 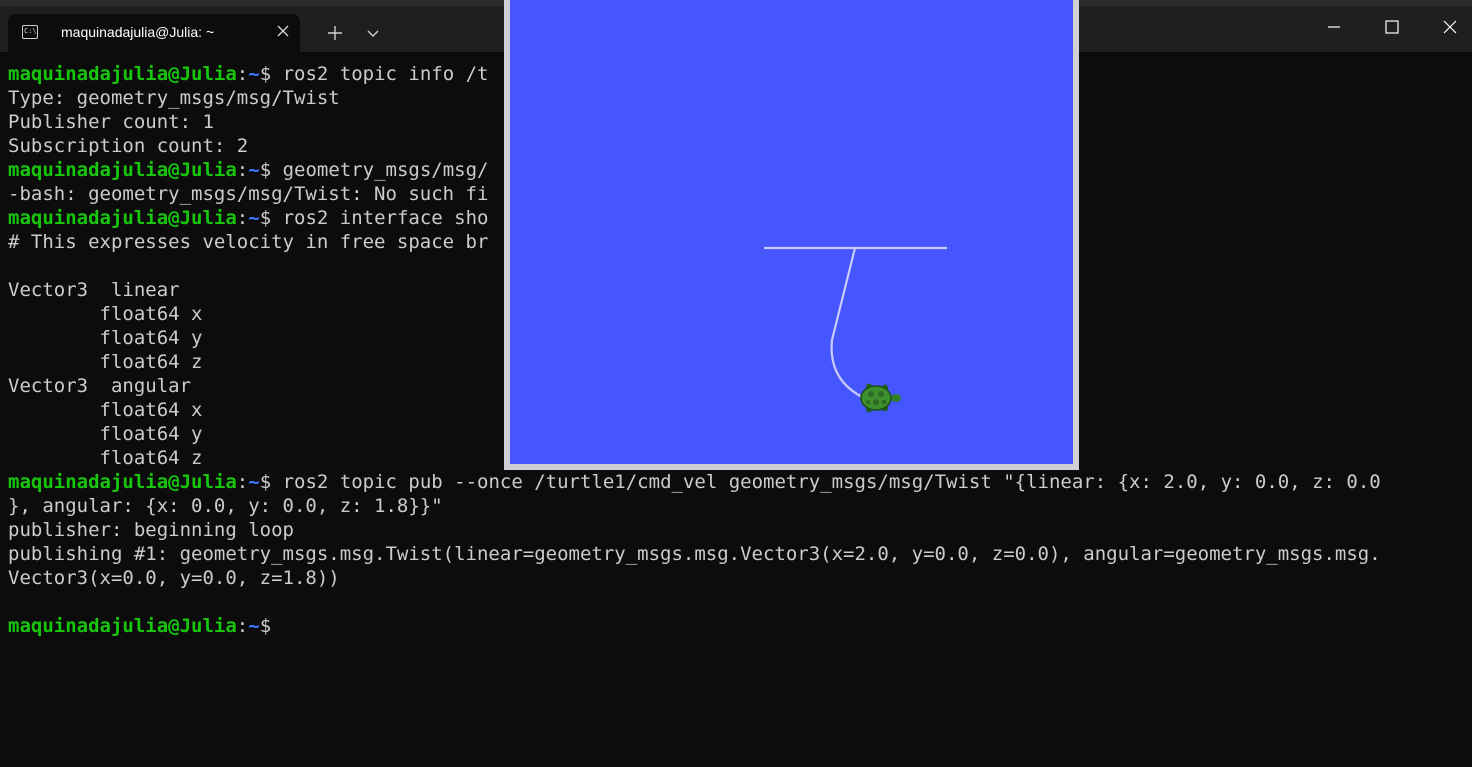 I want to click on new-tab-button, so click(x=335, y=33).